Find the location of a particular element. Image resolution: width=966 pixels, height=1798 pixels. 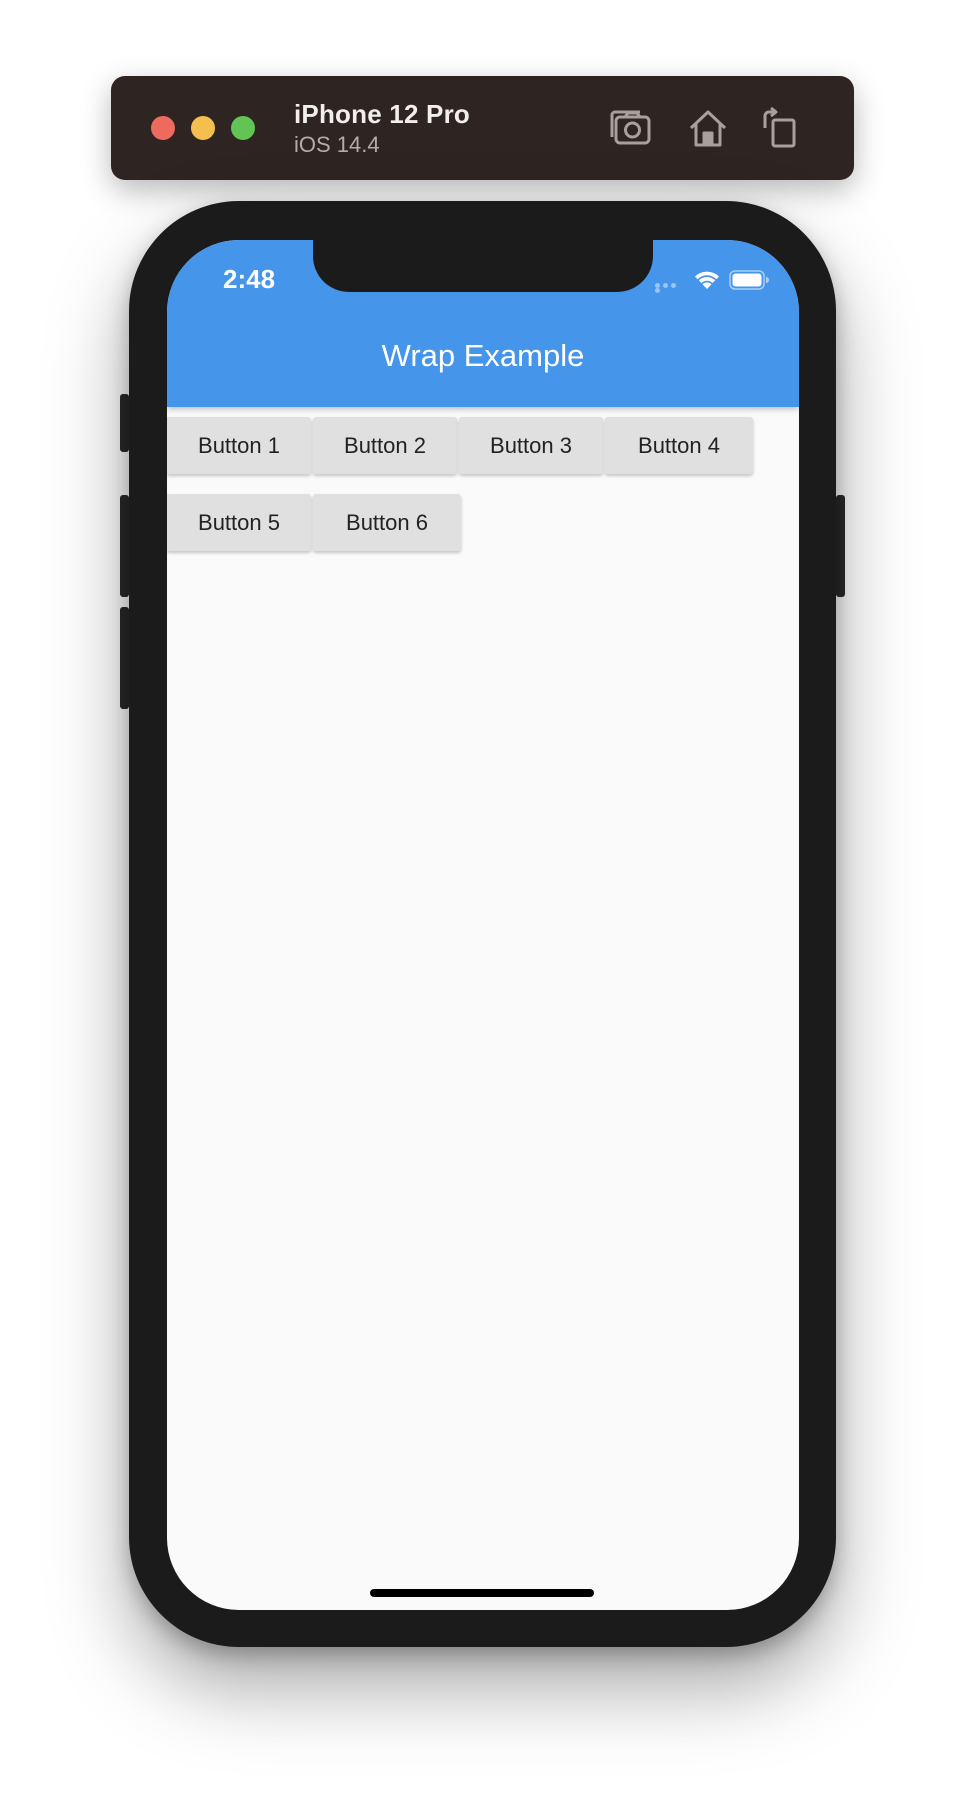

simulator-title-bar: iPhone 12 Pro iOS 14.4 is located at coordinates (482, 128).